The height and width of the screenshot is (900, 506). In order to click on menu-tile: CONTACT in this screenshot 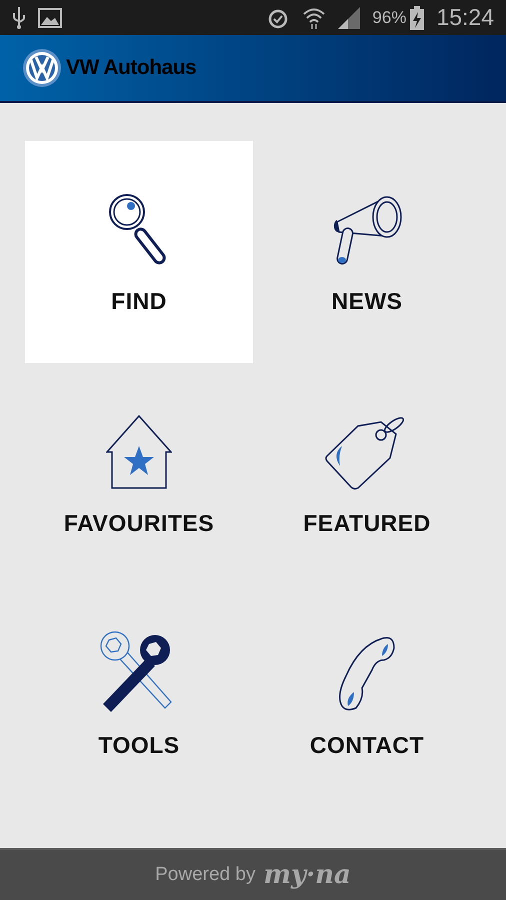, I will do `click(367, 696)`.